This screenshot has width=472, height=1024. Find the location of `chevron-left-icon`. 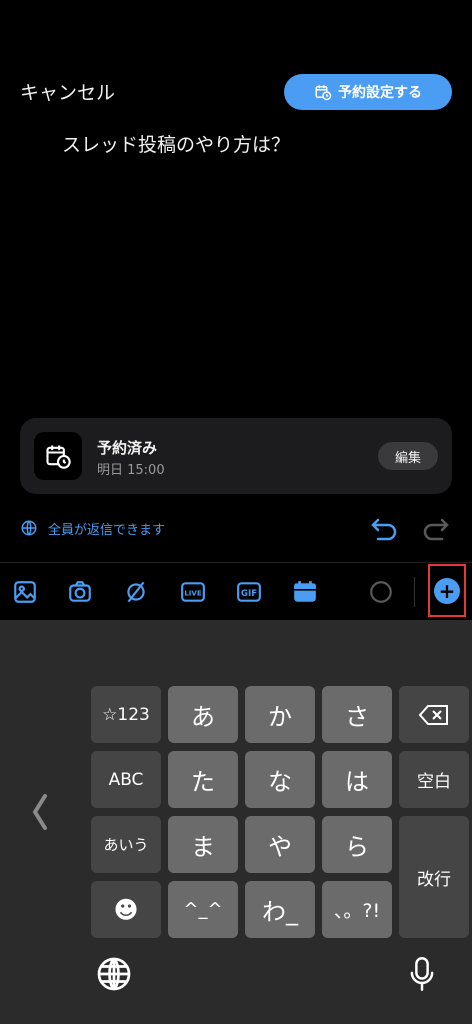

chevron-left-icon is located at coordinates (40, 812).